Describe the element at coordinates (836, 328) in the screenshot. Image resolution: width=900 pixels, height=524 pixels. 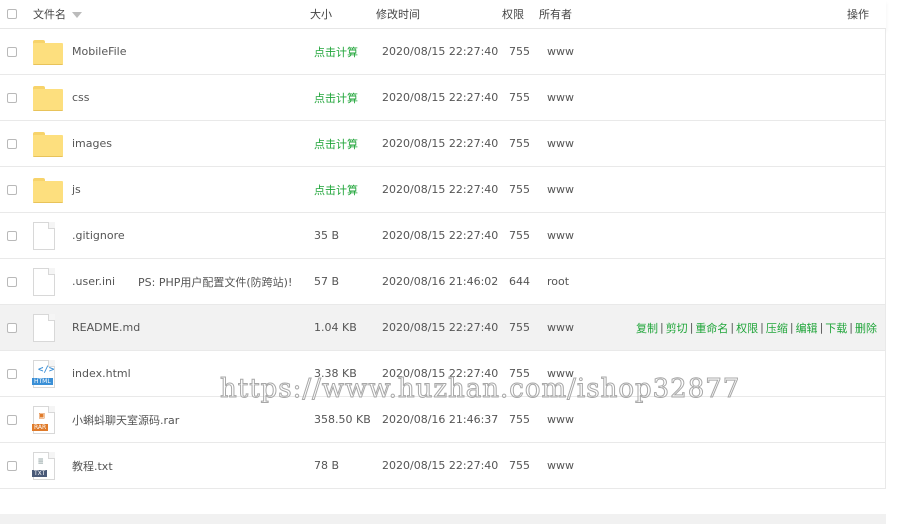
I see `action-6: 下载` at that location.